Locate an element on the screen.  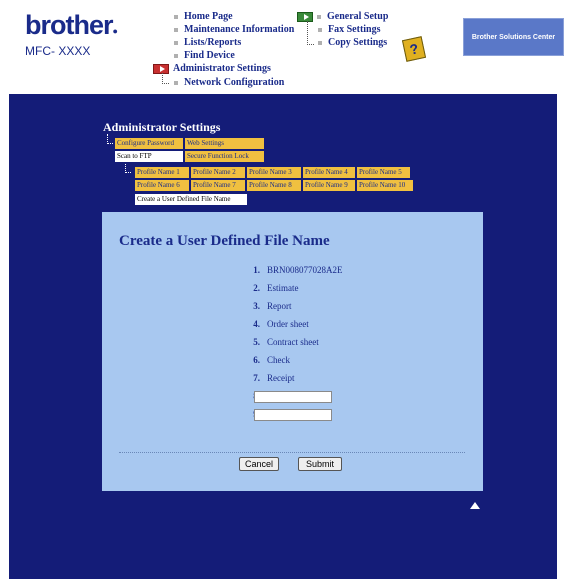
tab-profile-name-8: Profile Name 8 is located at coordinates (274, 185).